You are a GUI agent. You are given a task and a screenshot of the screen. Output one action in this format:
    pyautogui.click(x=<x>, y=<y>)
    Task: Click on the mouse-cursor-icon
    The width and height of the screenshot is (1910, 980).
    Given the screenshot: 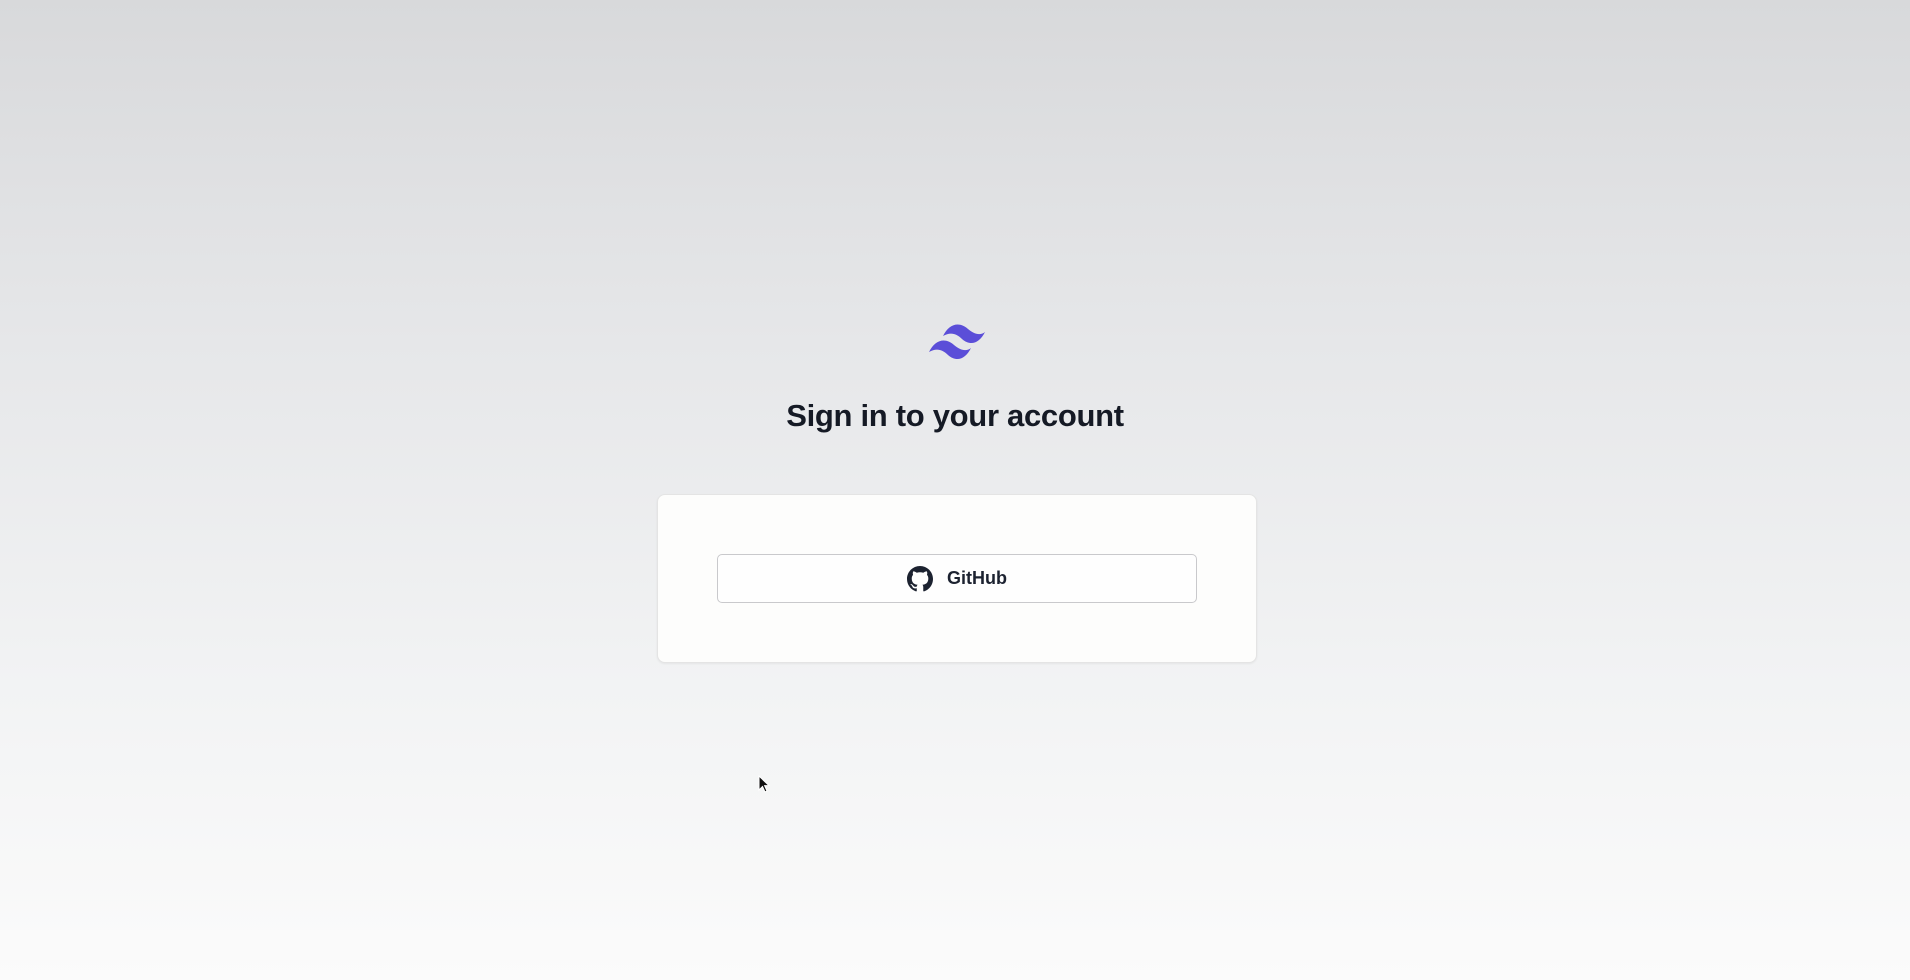 What is the action you would take?
    pyautogui.click(x=764, y=783)
    